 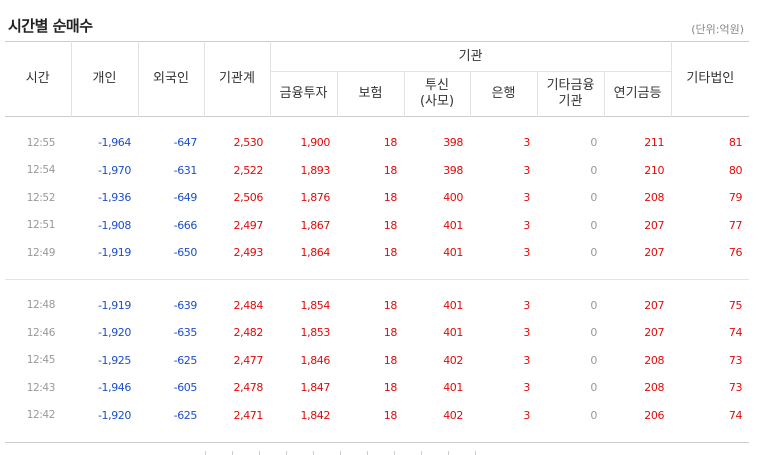 I want to click on cell-other-corp: 75, so click(x=735, y=305).